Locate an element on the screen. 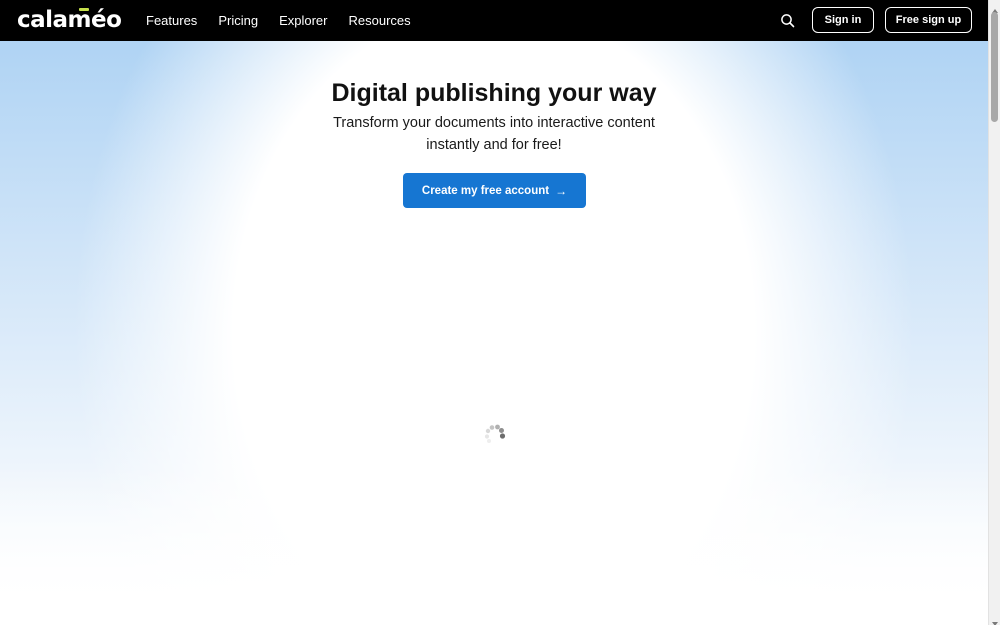 Image resolution: width=1000 pixels, height=625 pixels. nav-pricing: Pricing is located at coordinates (238, 20).